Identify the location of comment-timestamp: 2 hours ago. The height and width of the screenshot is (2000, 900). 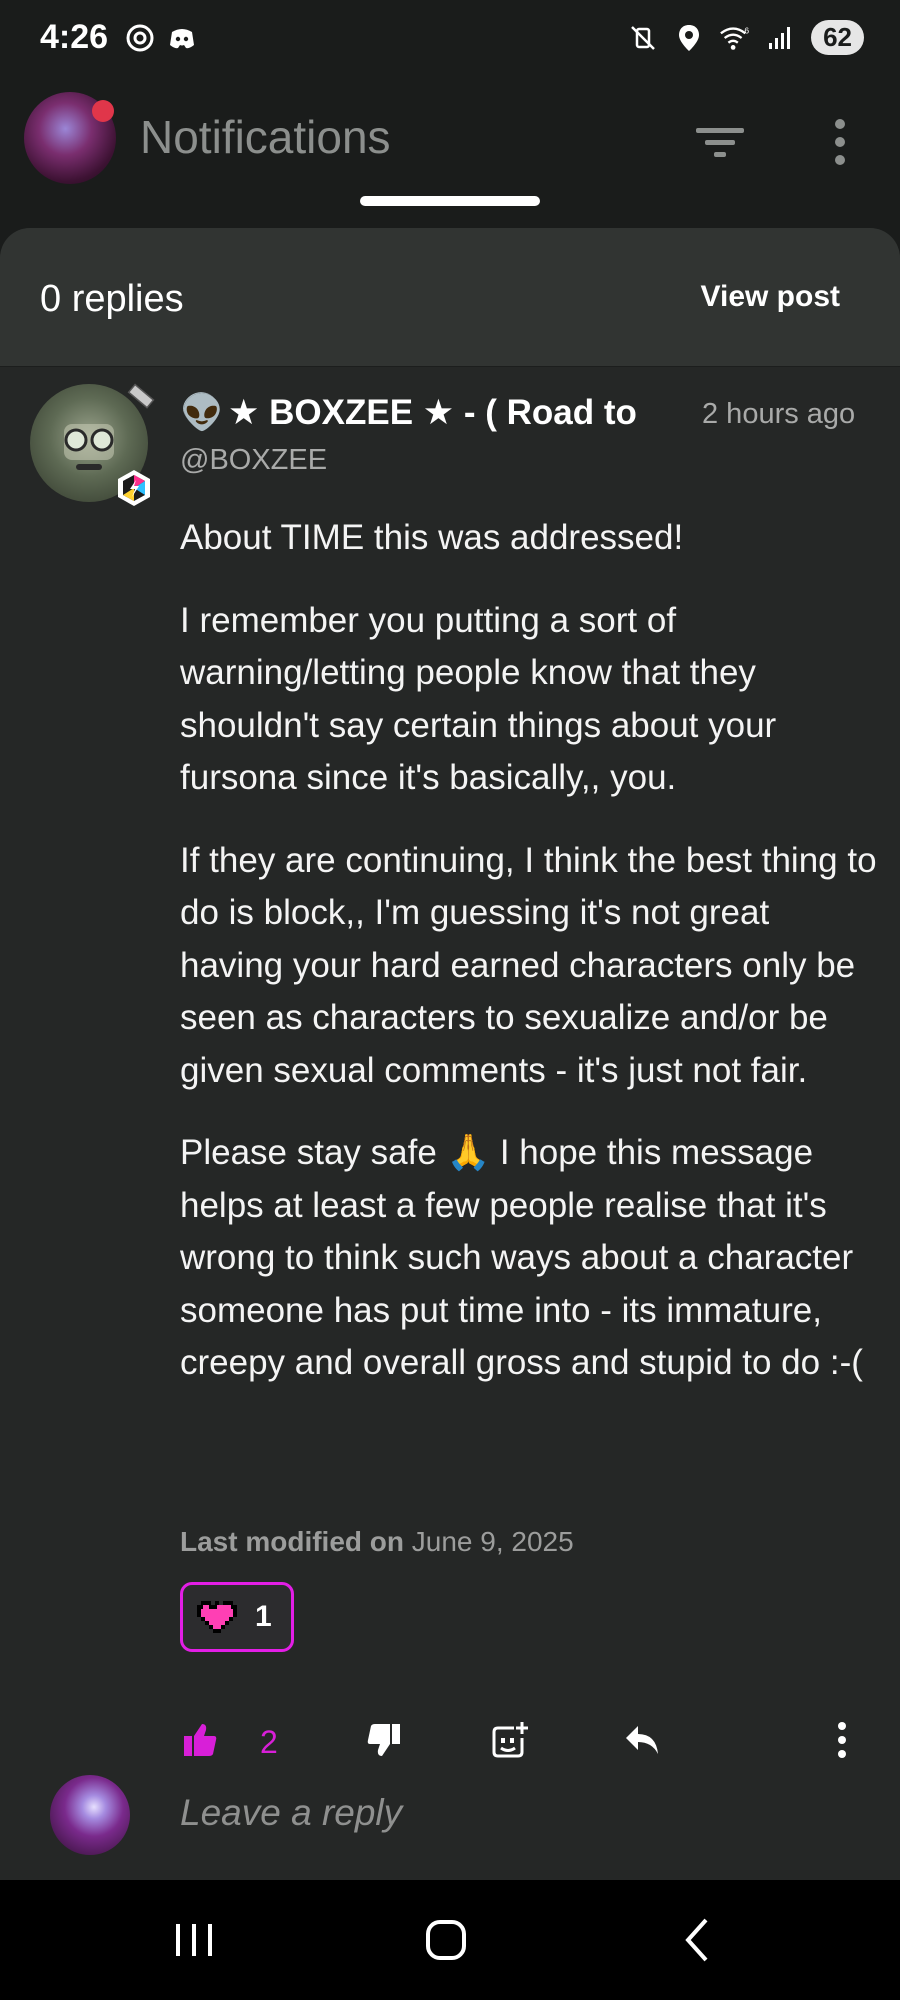
(779, 414).